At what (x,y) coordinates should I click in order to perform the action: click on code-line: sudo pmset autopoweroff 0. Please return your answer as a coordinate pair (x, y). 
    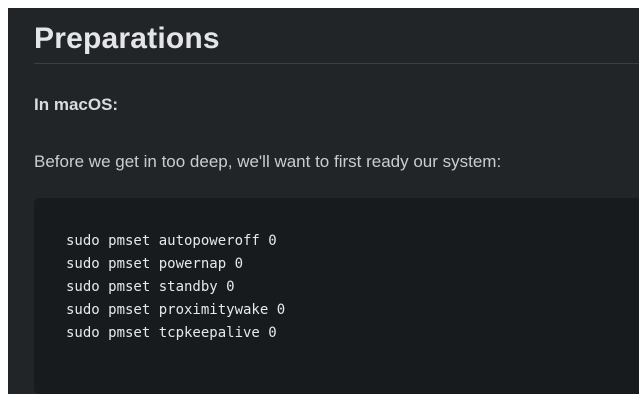
    Looking at the image, I should click on (175, 241).